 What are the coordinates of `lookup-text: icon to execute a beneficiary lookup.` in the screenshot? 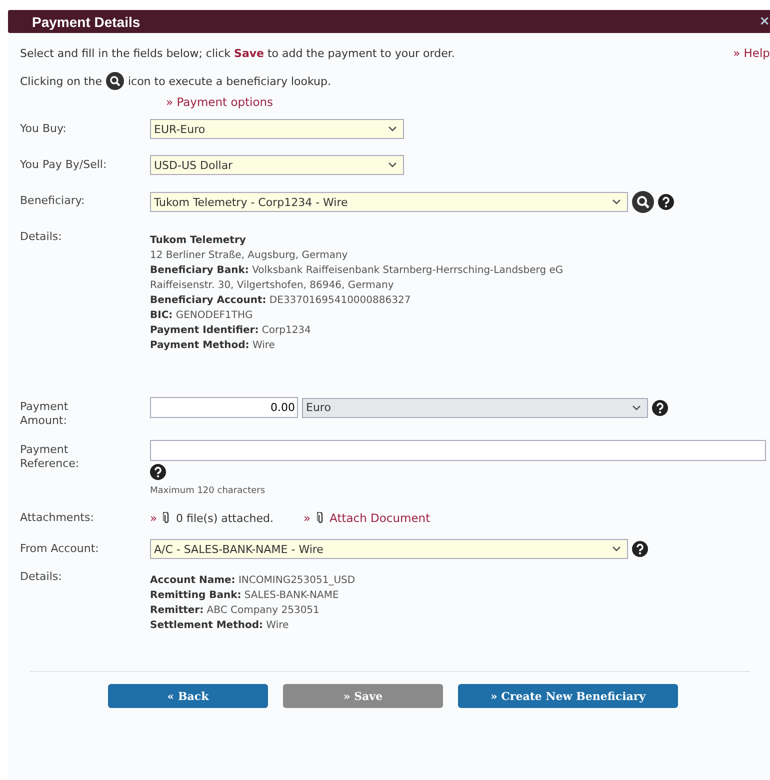 It's located at (229, 81).